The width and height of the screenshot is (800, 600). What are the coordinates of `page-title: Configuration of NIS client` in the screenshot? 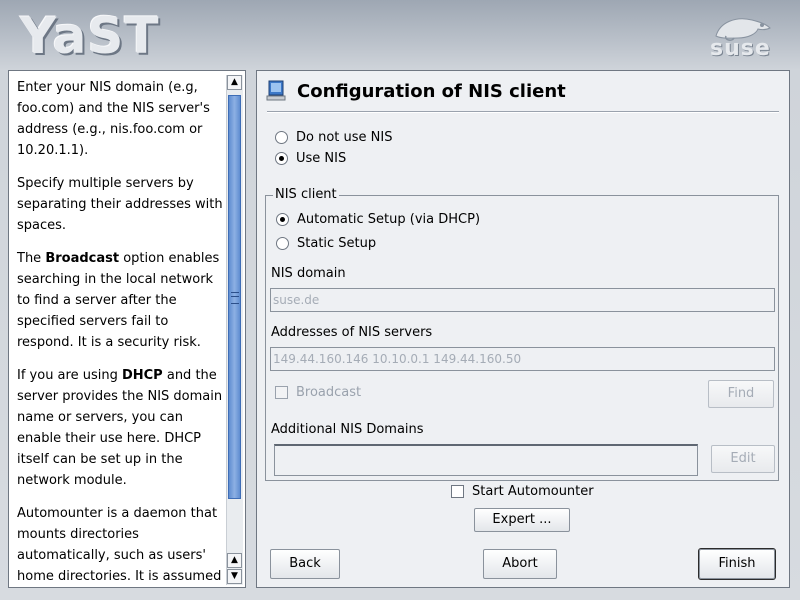 It's located at (431, 91).